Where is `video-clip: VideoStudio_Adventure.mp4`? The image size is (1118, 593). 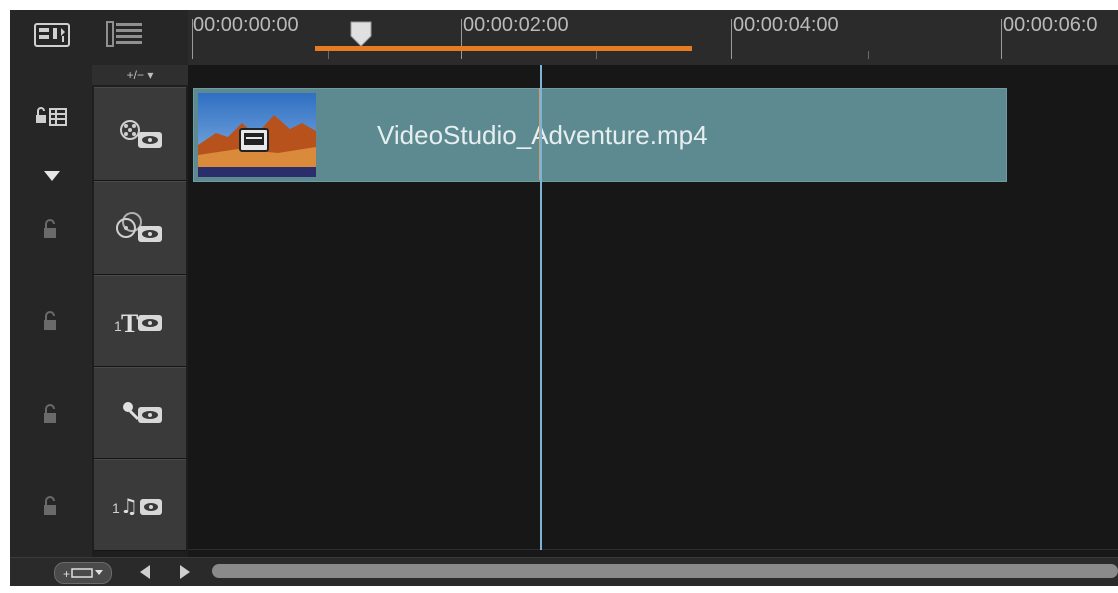 video-clip: VideoStudio_Adventure.mp4 is located at coordinates (600, 135).